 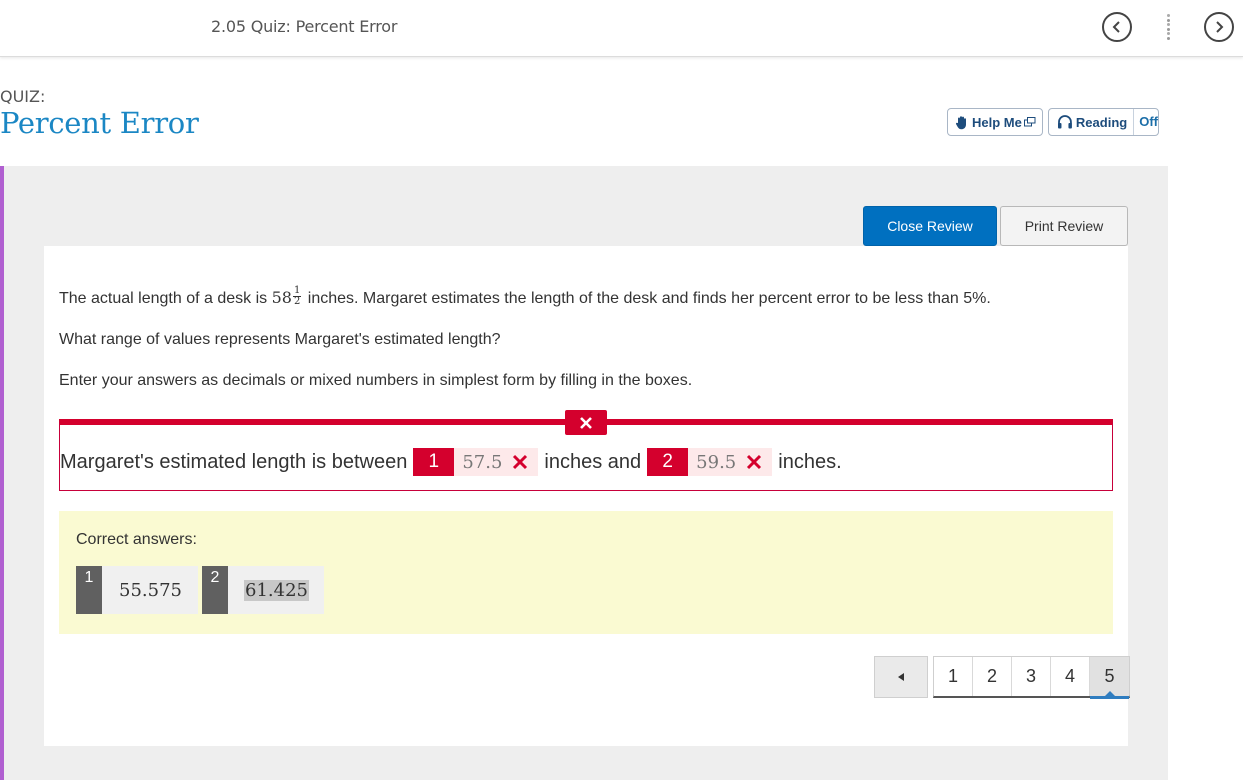 I want to click on previous-button, so click(x=1117, y=27).